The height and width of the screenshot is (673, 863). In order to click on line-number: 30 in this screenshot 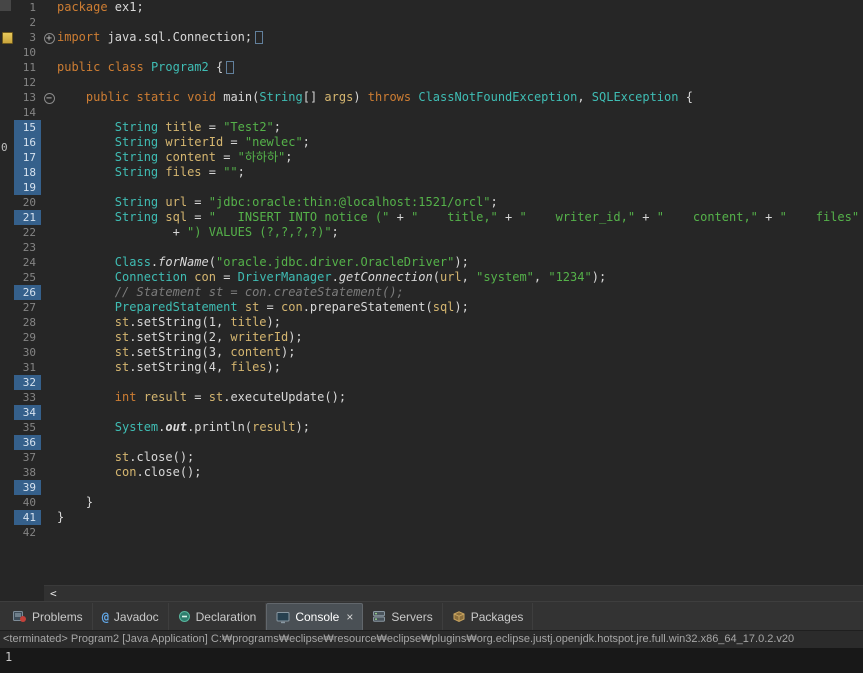, I will do `click(27, 352)`.